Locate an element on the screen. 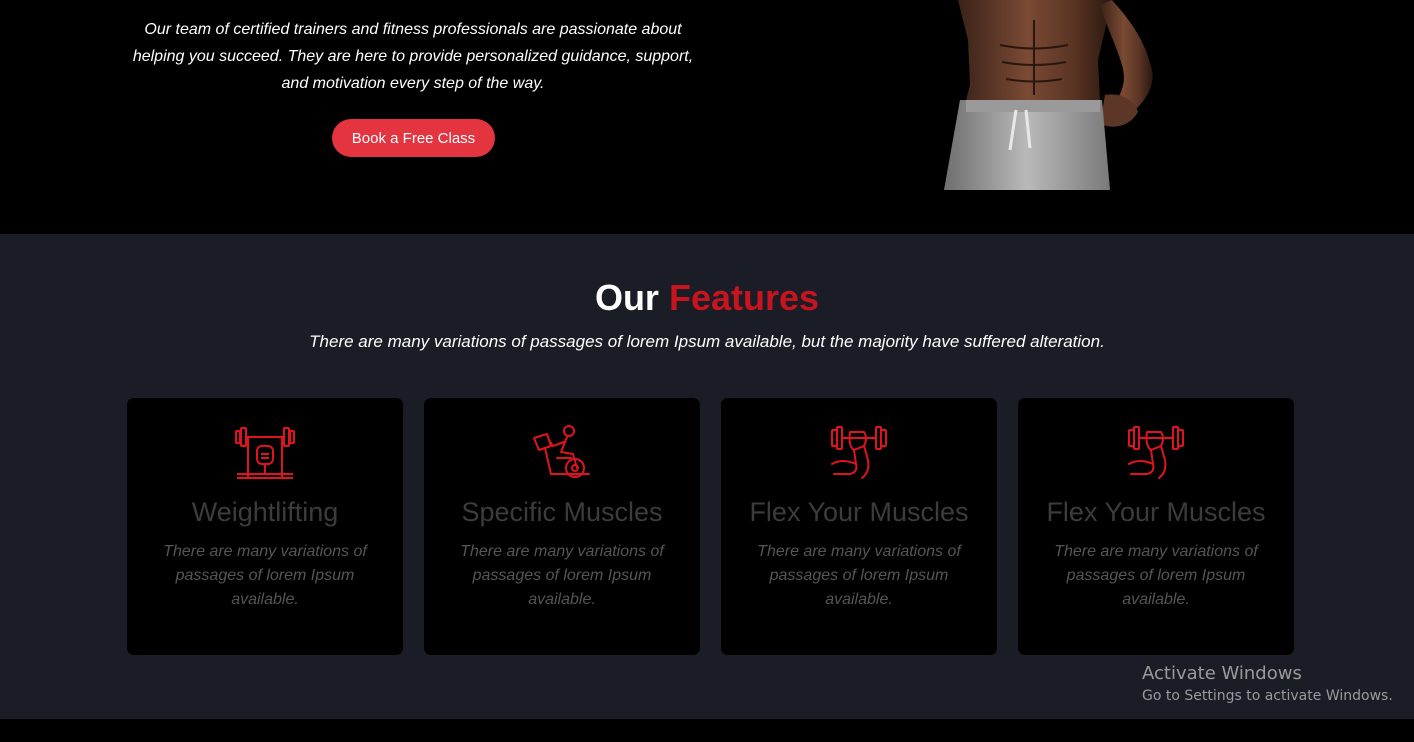  watermark-subtitle: Go to Settings to activate Windows. is located at coordinates (1267, 696).